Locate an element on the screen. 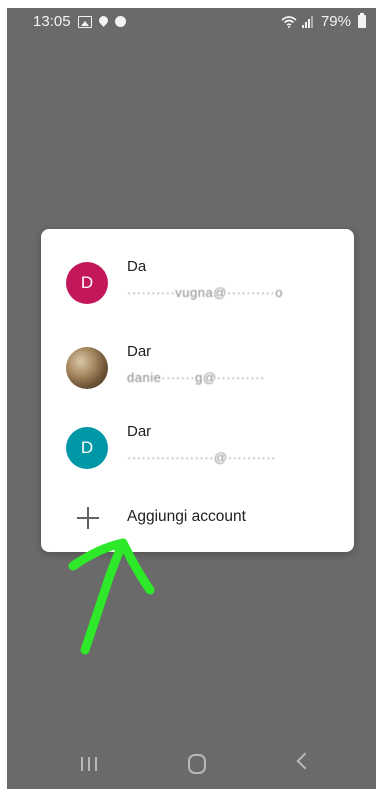  battery-icon is located at coordinates (362, 20).